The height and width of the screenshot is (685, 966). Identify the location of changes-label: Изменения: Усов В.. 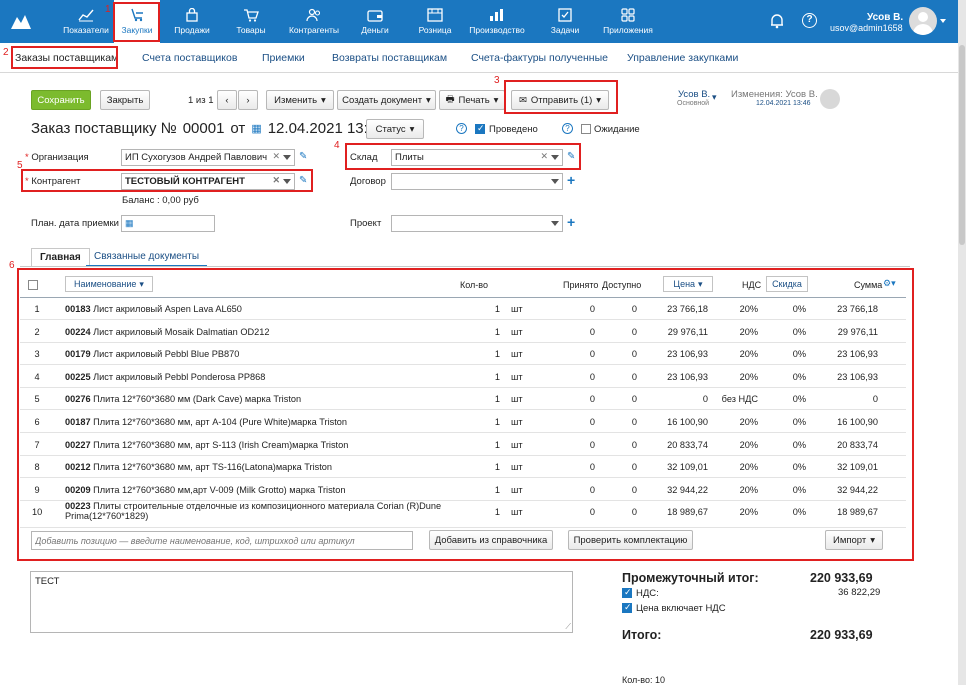
(774, 94).